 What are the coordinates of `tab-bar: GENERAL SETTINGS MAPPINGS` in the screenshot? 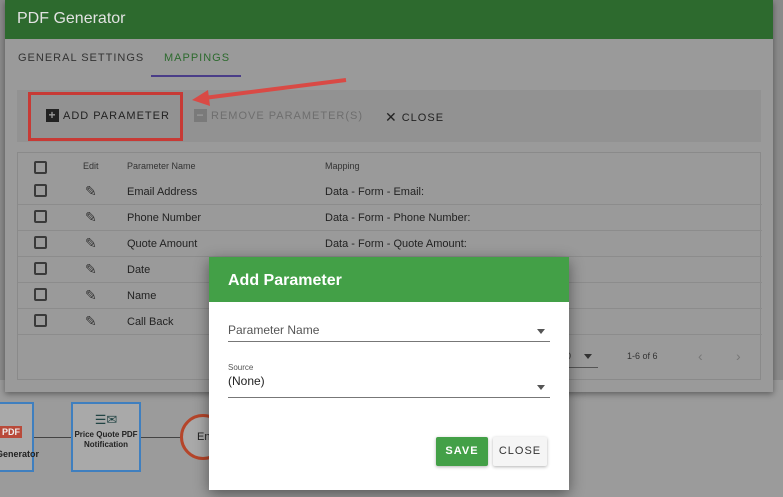 It's located at (389, 58).